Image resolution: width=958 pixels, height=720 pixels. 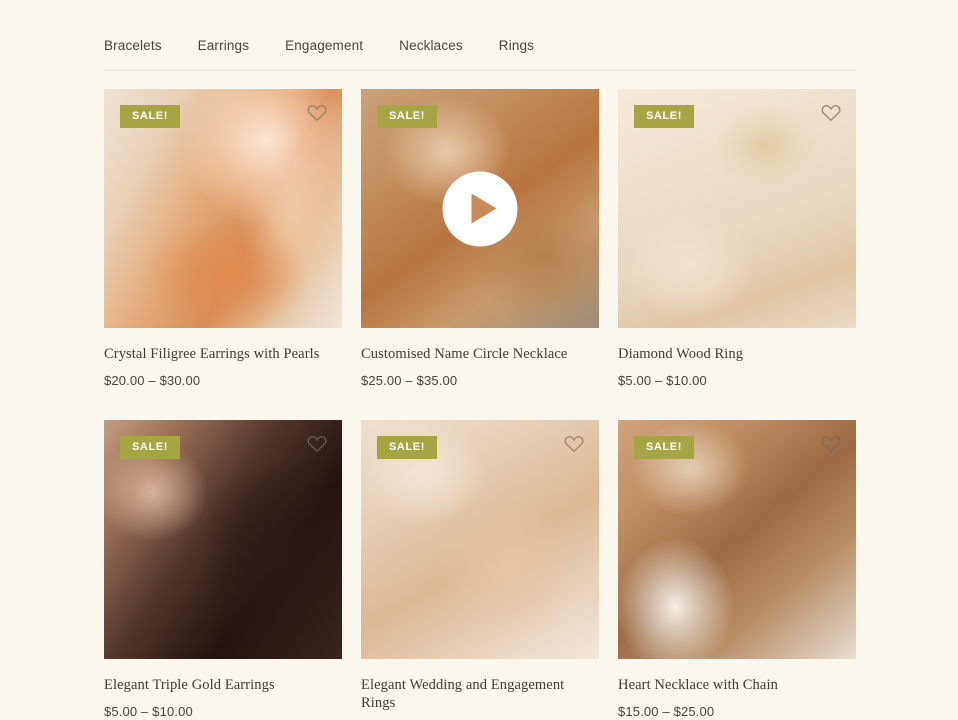 What do you see at coordinates (516, 45) in the screenshot?
I see `category-link-rings: Rings` at bounding box center [516, 45].